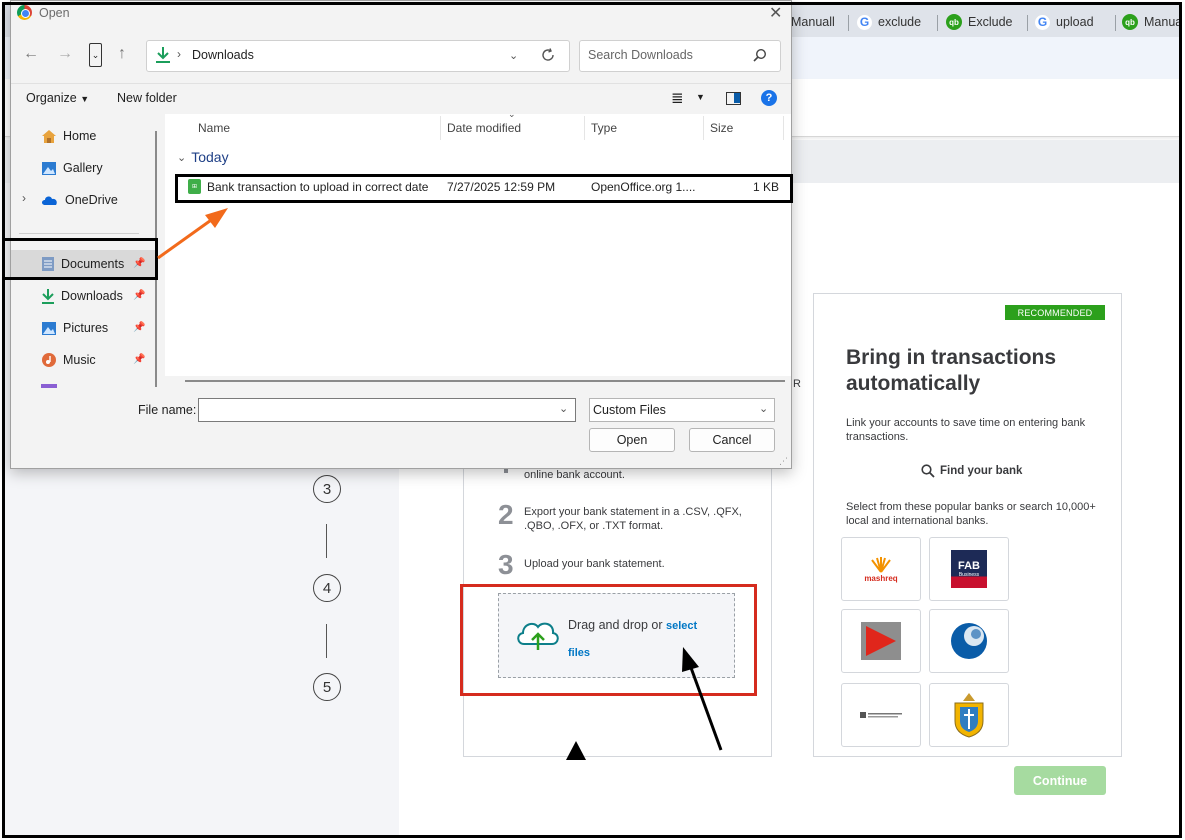 This screenshot has height=840, width=1185. I want to click on breadcrumb-chevron-icon: ›, so click(179, 54).